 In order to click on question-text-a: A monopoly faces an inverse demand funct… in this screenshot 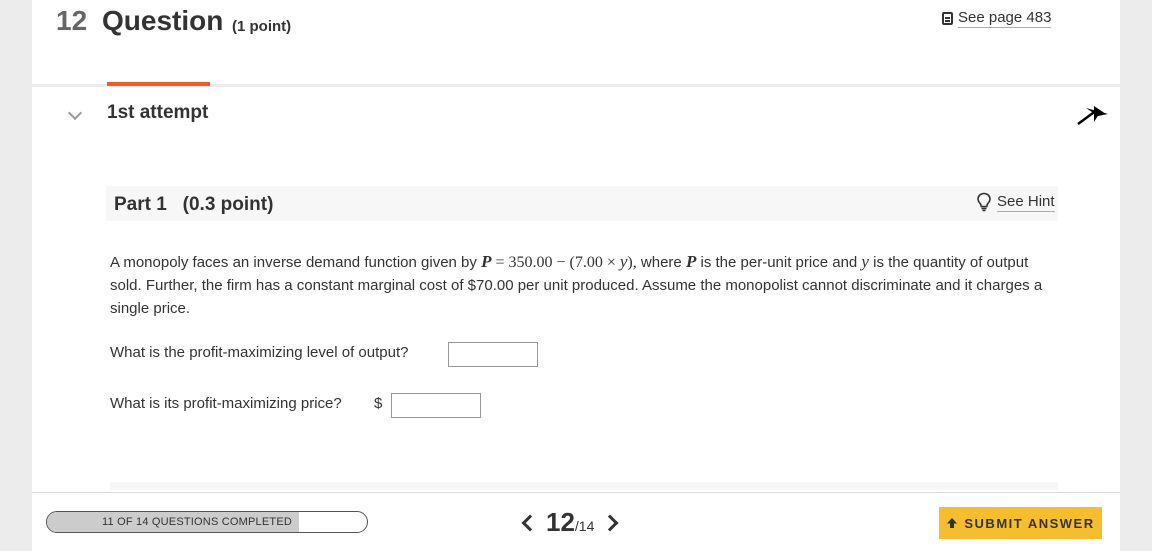, I will do `click(296, 262)`.